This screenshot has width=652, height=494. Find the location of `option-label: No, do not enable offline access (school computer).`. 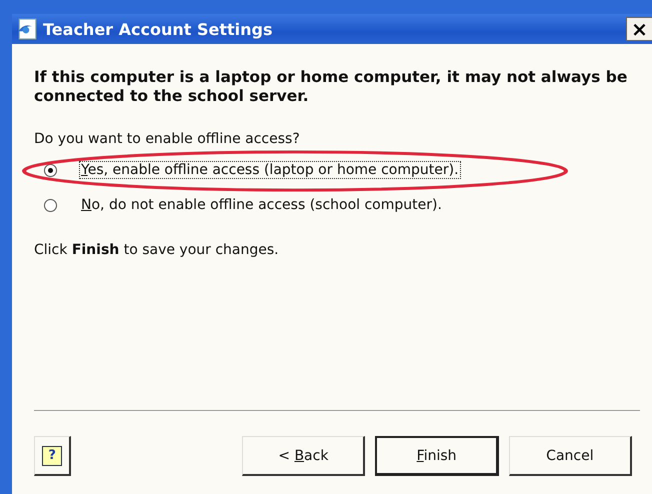

option-label: No, do not enable offline access (school computer). is located at coordinates (261, 205).